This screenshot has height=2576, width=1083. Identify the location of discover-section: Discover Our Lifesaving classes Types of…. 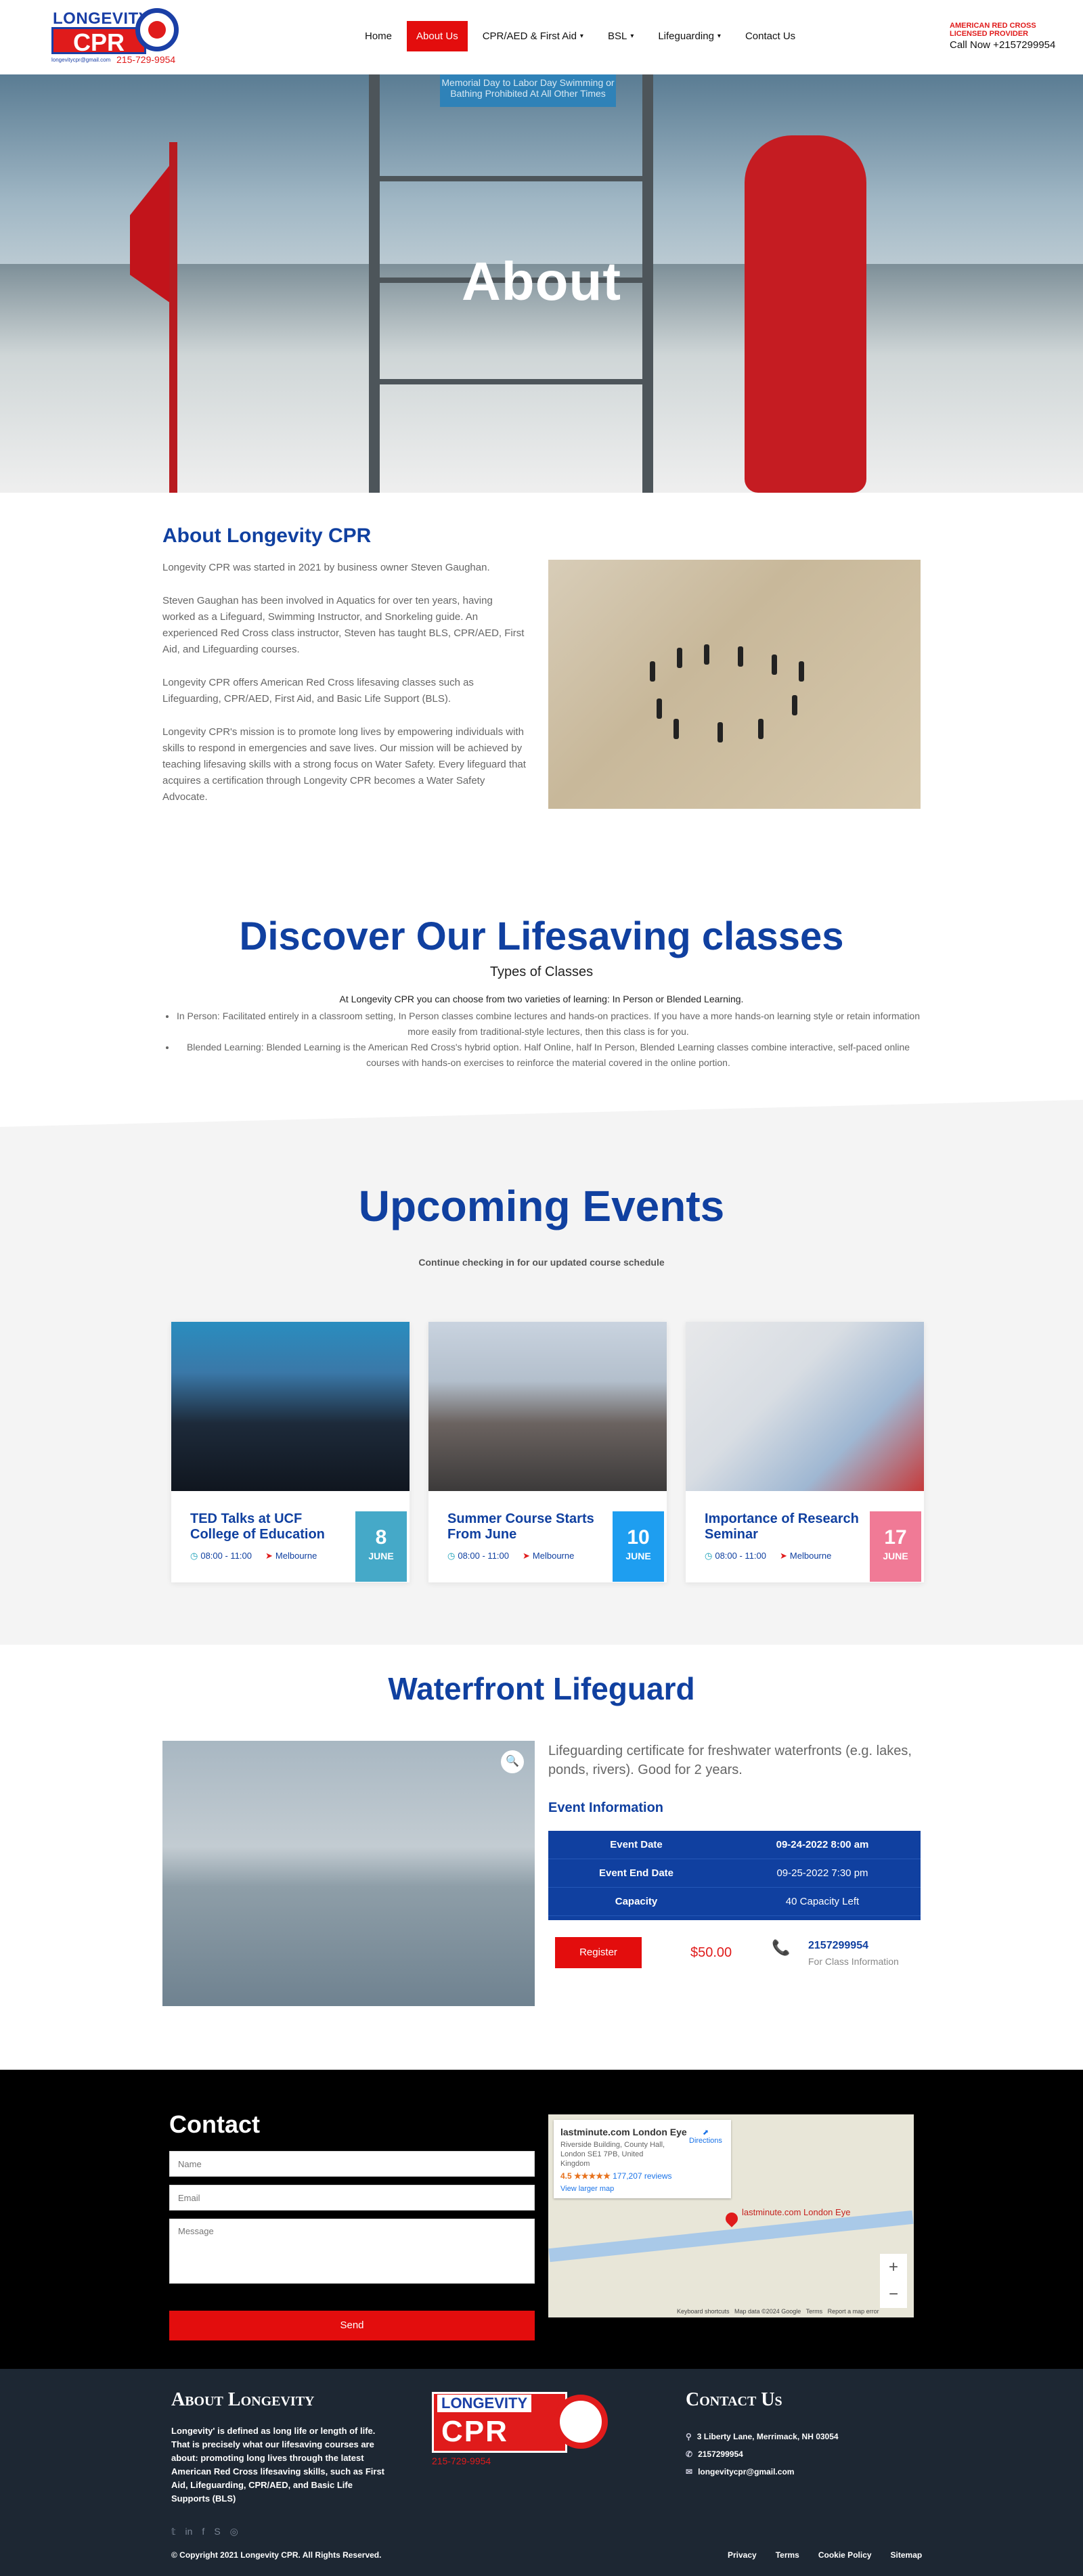
(541, 992).